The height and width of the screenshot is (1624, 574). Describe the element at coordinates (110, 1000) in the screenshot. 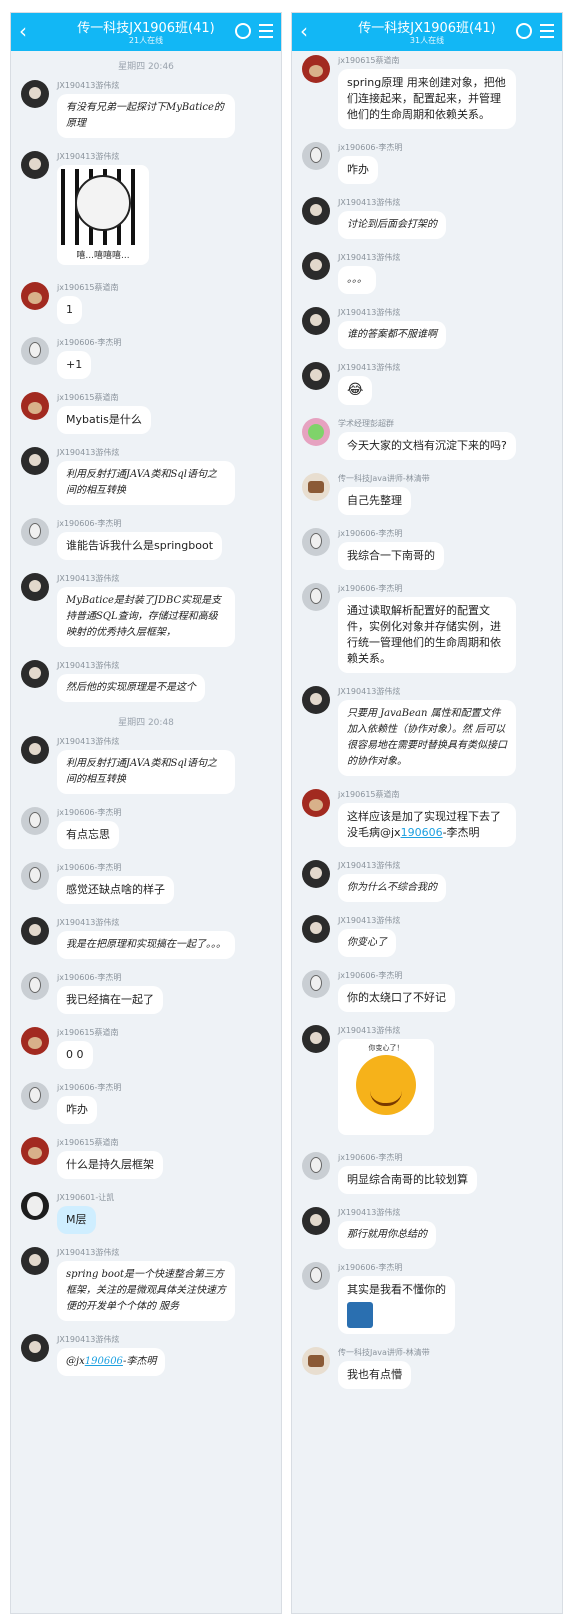

I see `message-bubble: 我已经搞在一起了` at that location.